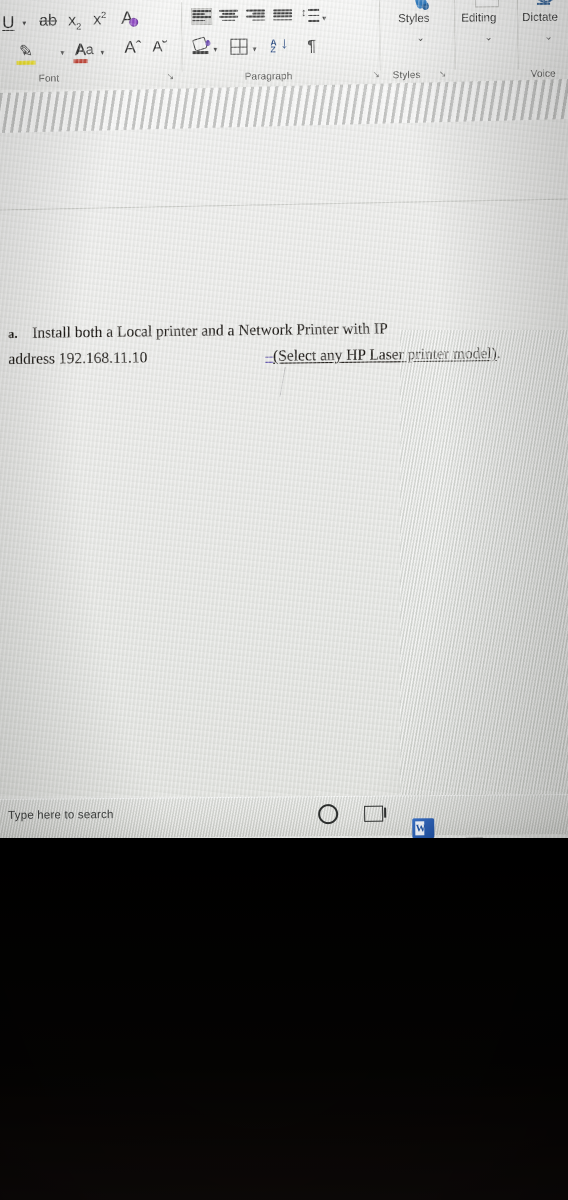  I want to click on ribbon-group-editing: Editing ⌄, so click(487, 43).